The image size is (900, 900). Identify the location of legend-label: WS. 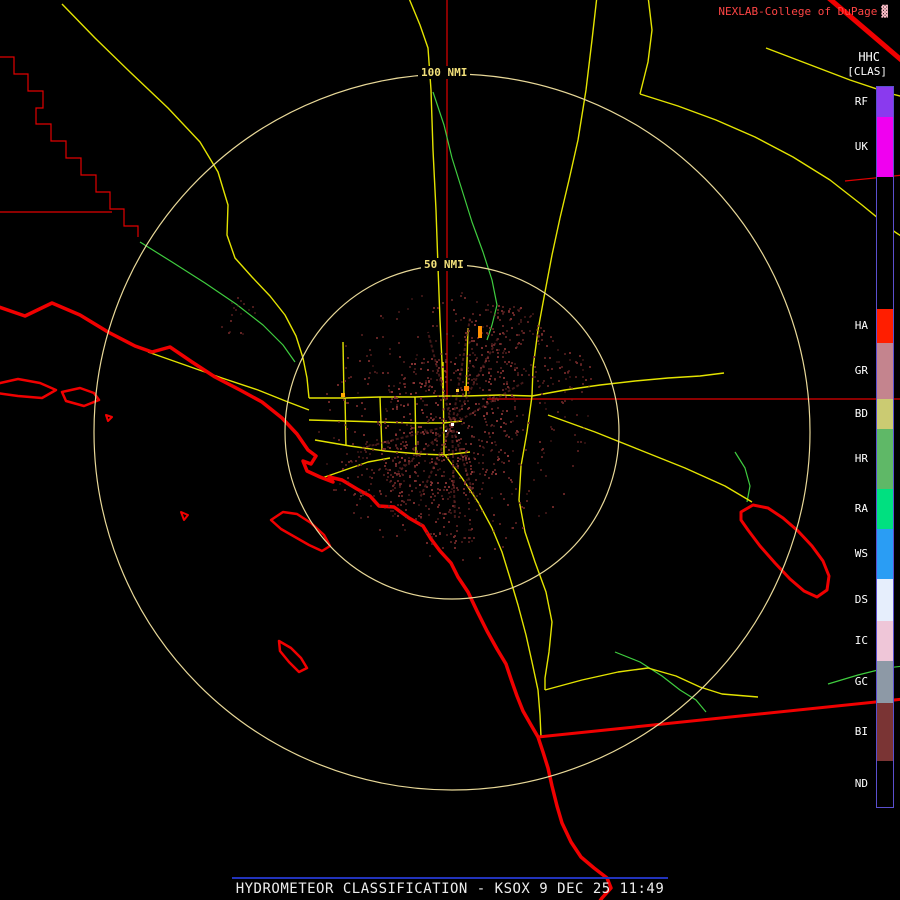
(861, 553).